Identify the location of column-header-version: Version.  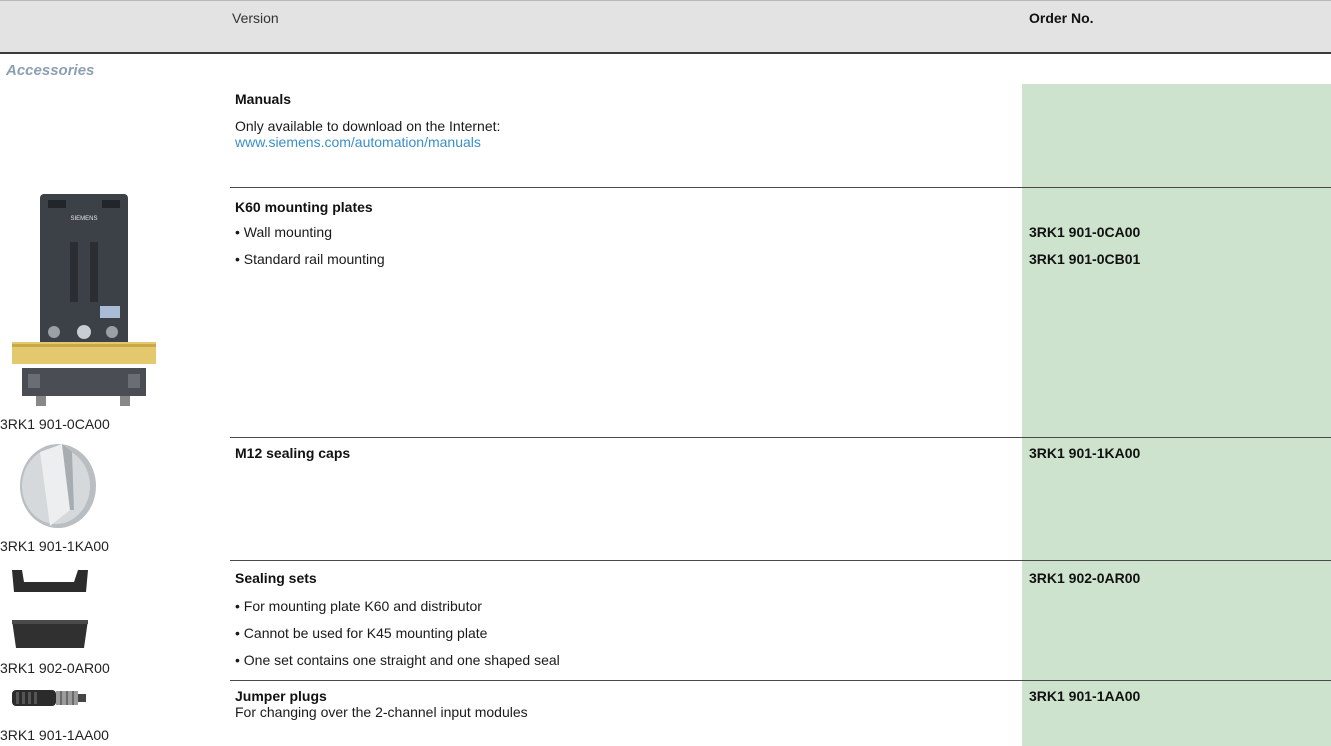
(255, 18).